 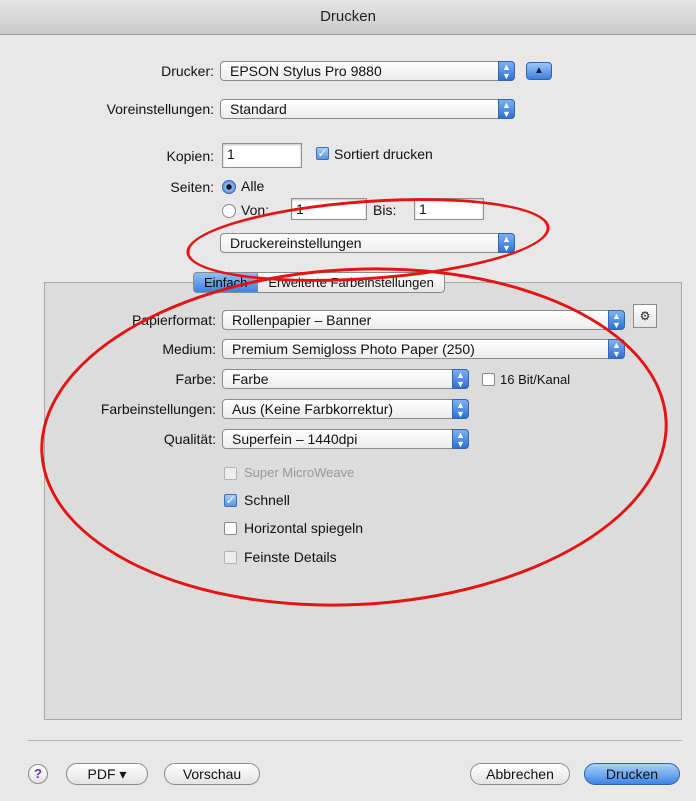 What do you see at coordinates (306, 71) in the screenshot?
I see `printer-value: EPSON Stylus Pro 9880` at bounding box center [306, 71].